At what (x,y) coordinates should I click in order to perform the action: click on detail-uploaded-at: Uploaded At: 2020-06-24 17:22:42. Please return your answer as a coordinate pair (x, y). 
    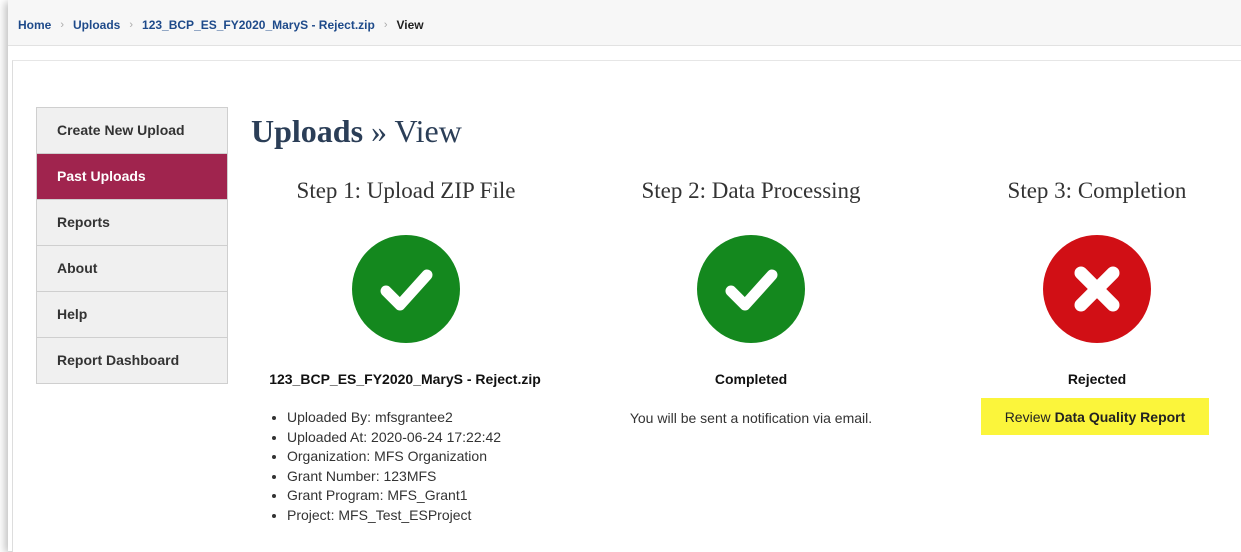
    Looking at the image, I should click on (394, 438).